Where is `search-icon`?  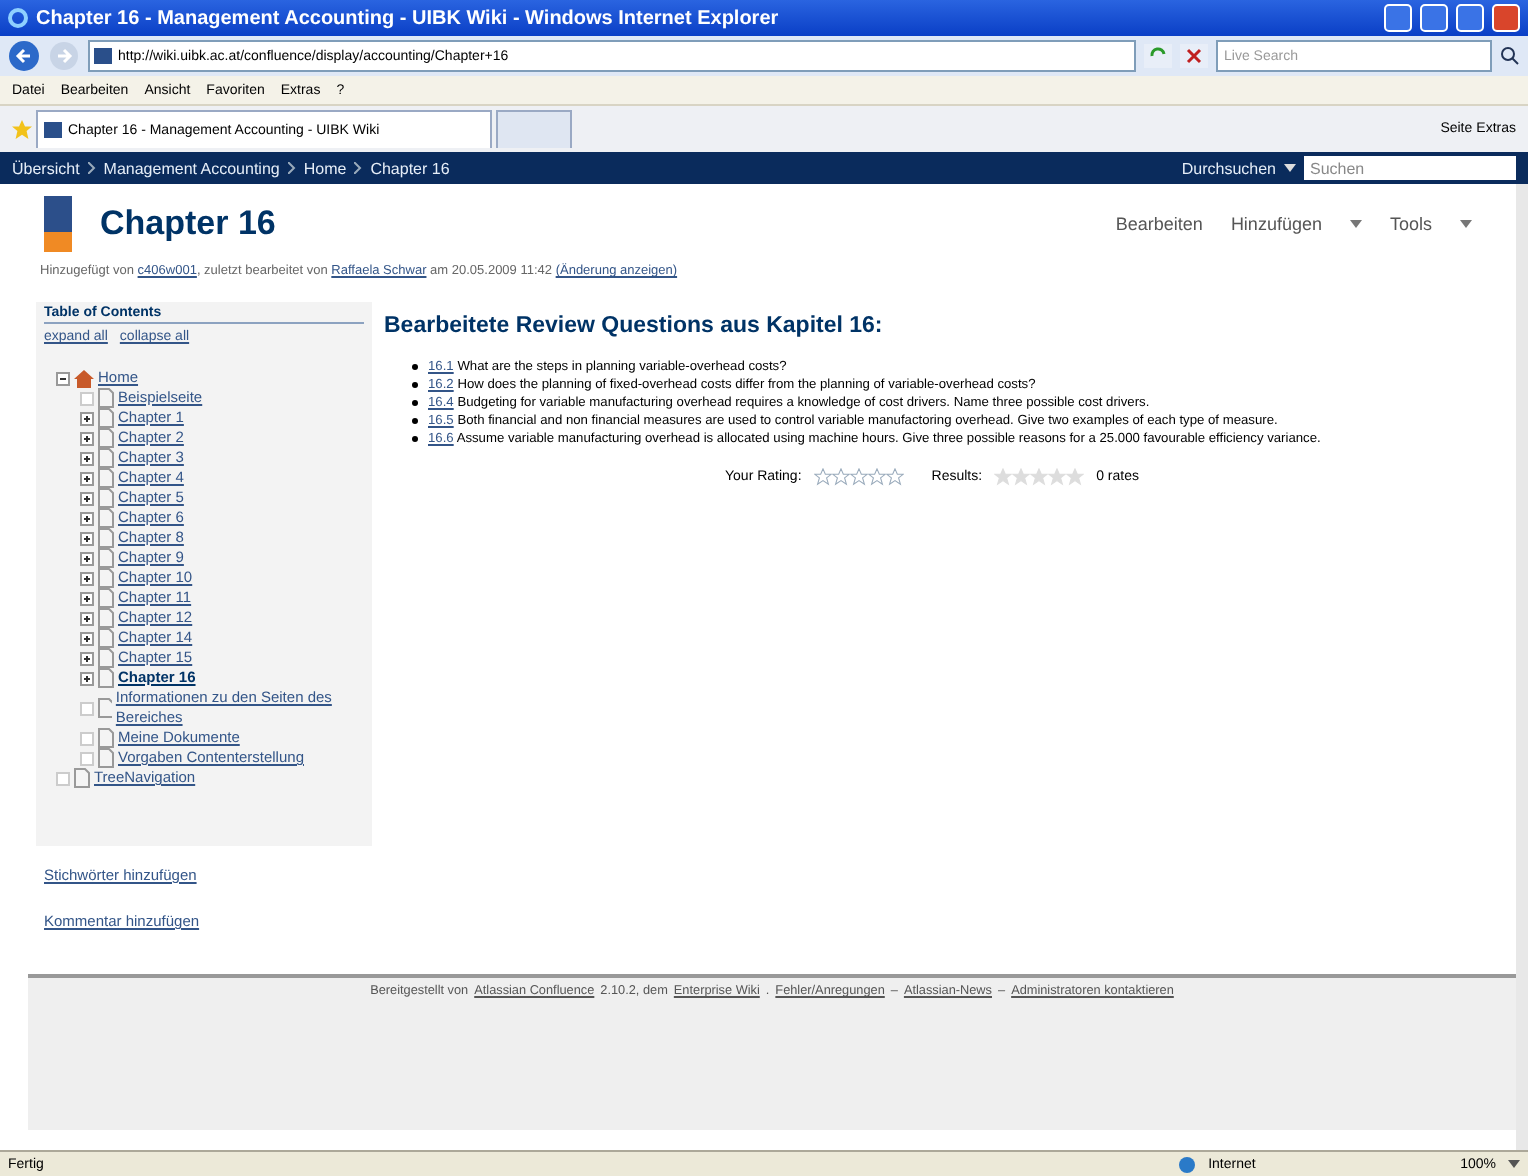 search-icon is located at coordinates (1510, 56).